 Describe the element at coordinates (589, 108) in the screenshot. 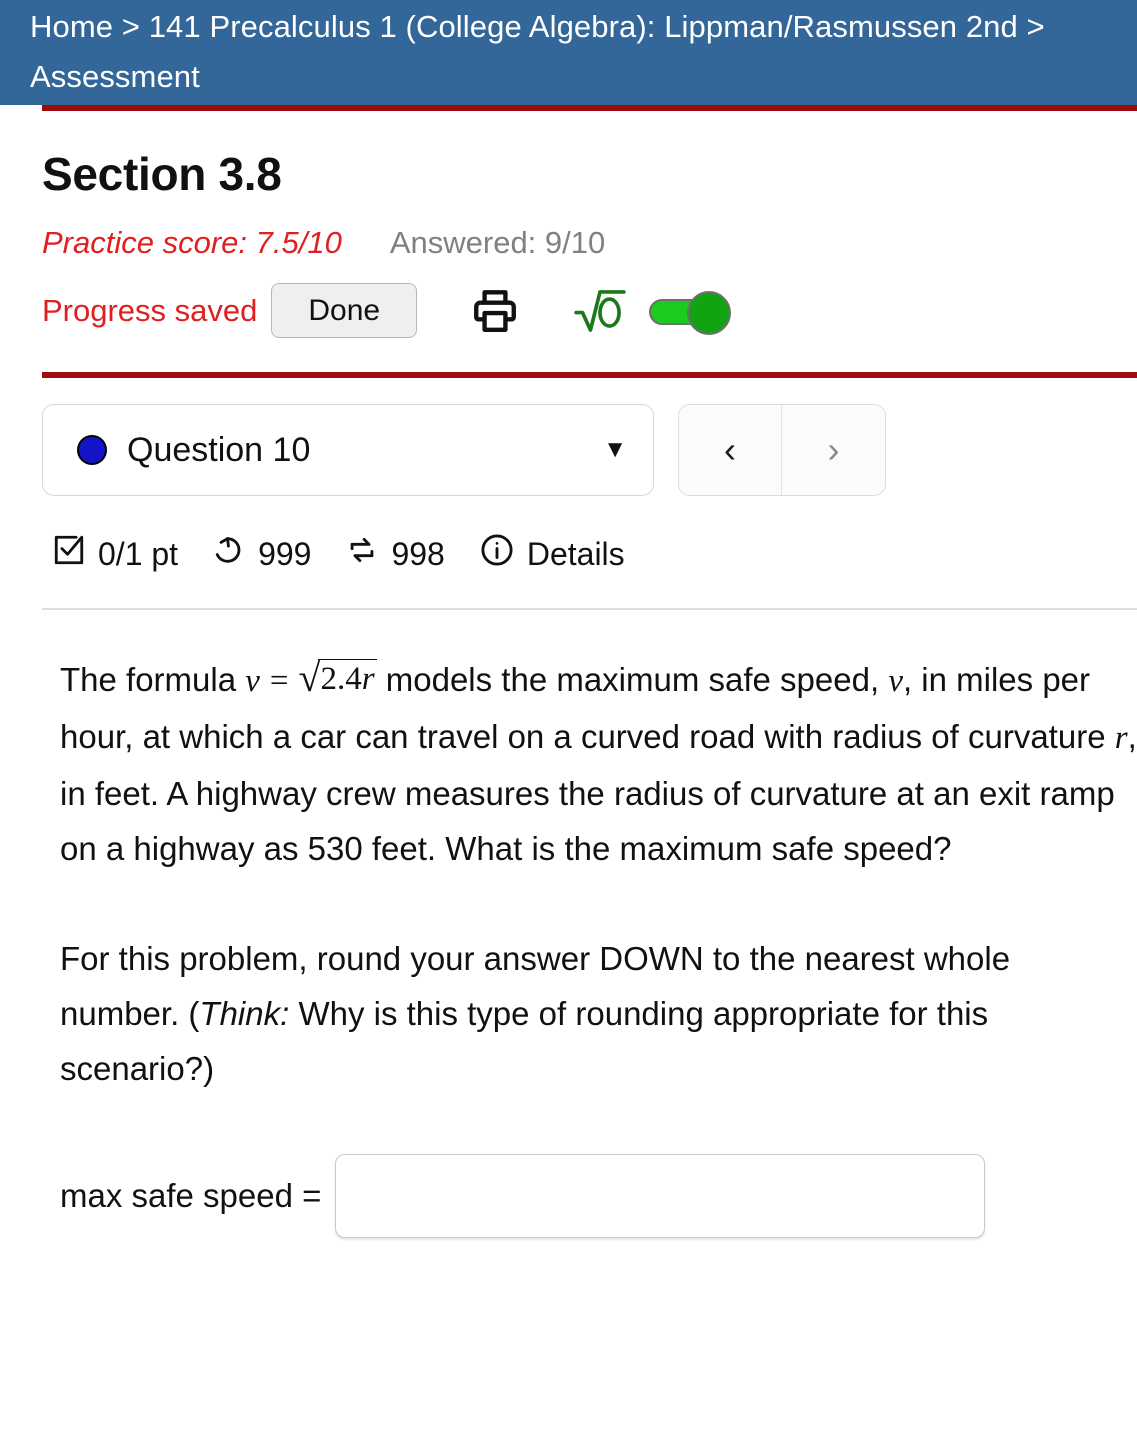

I see `divider-top` at that location.